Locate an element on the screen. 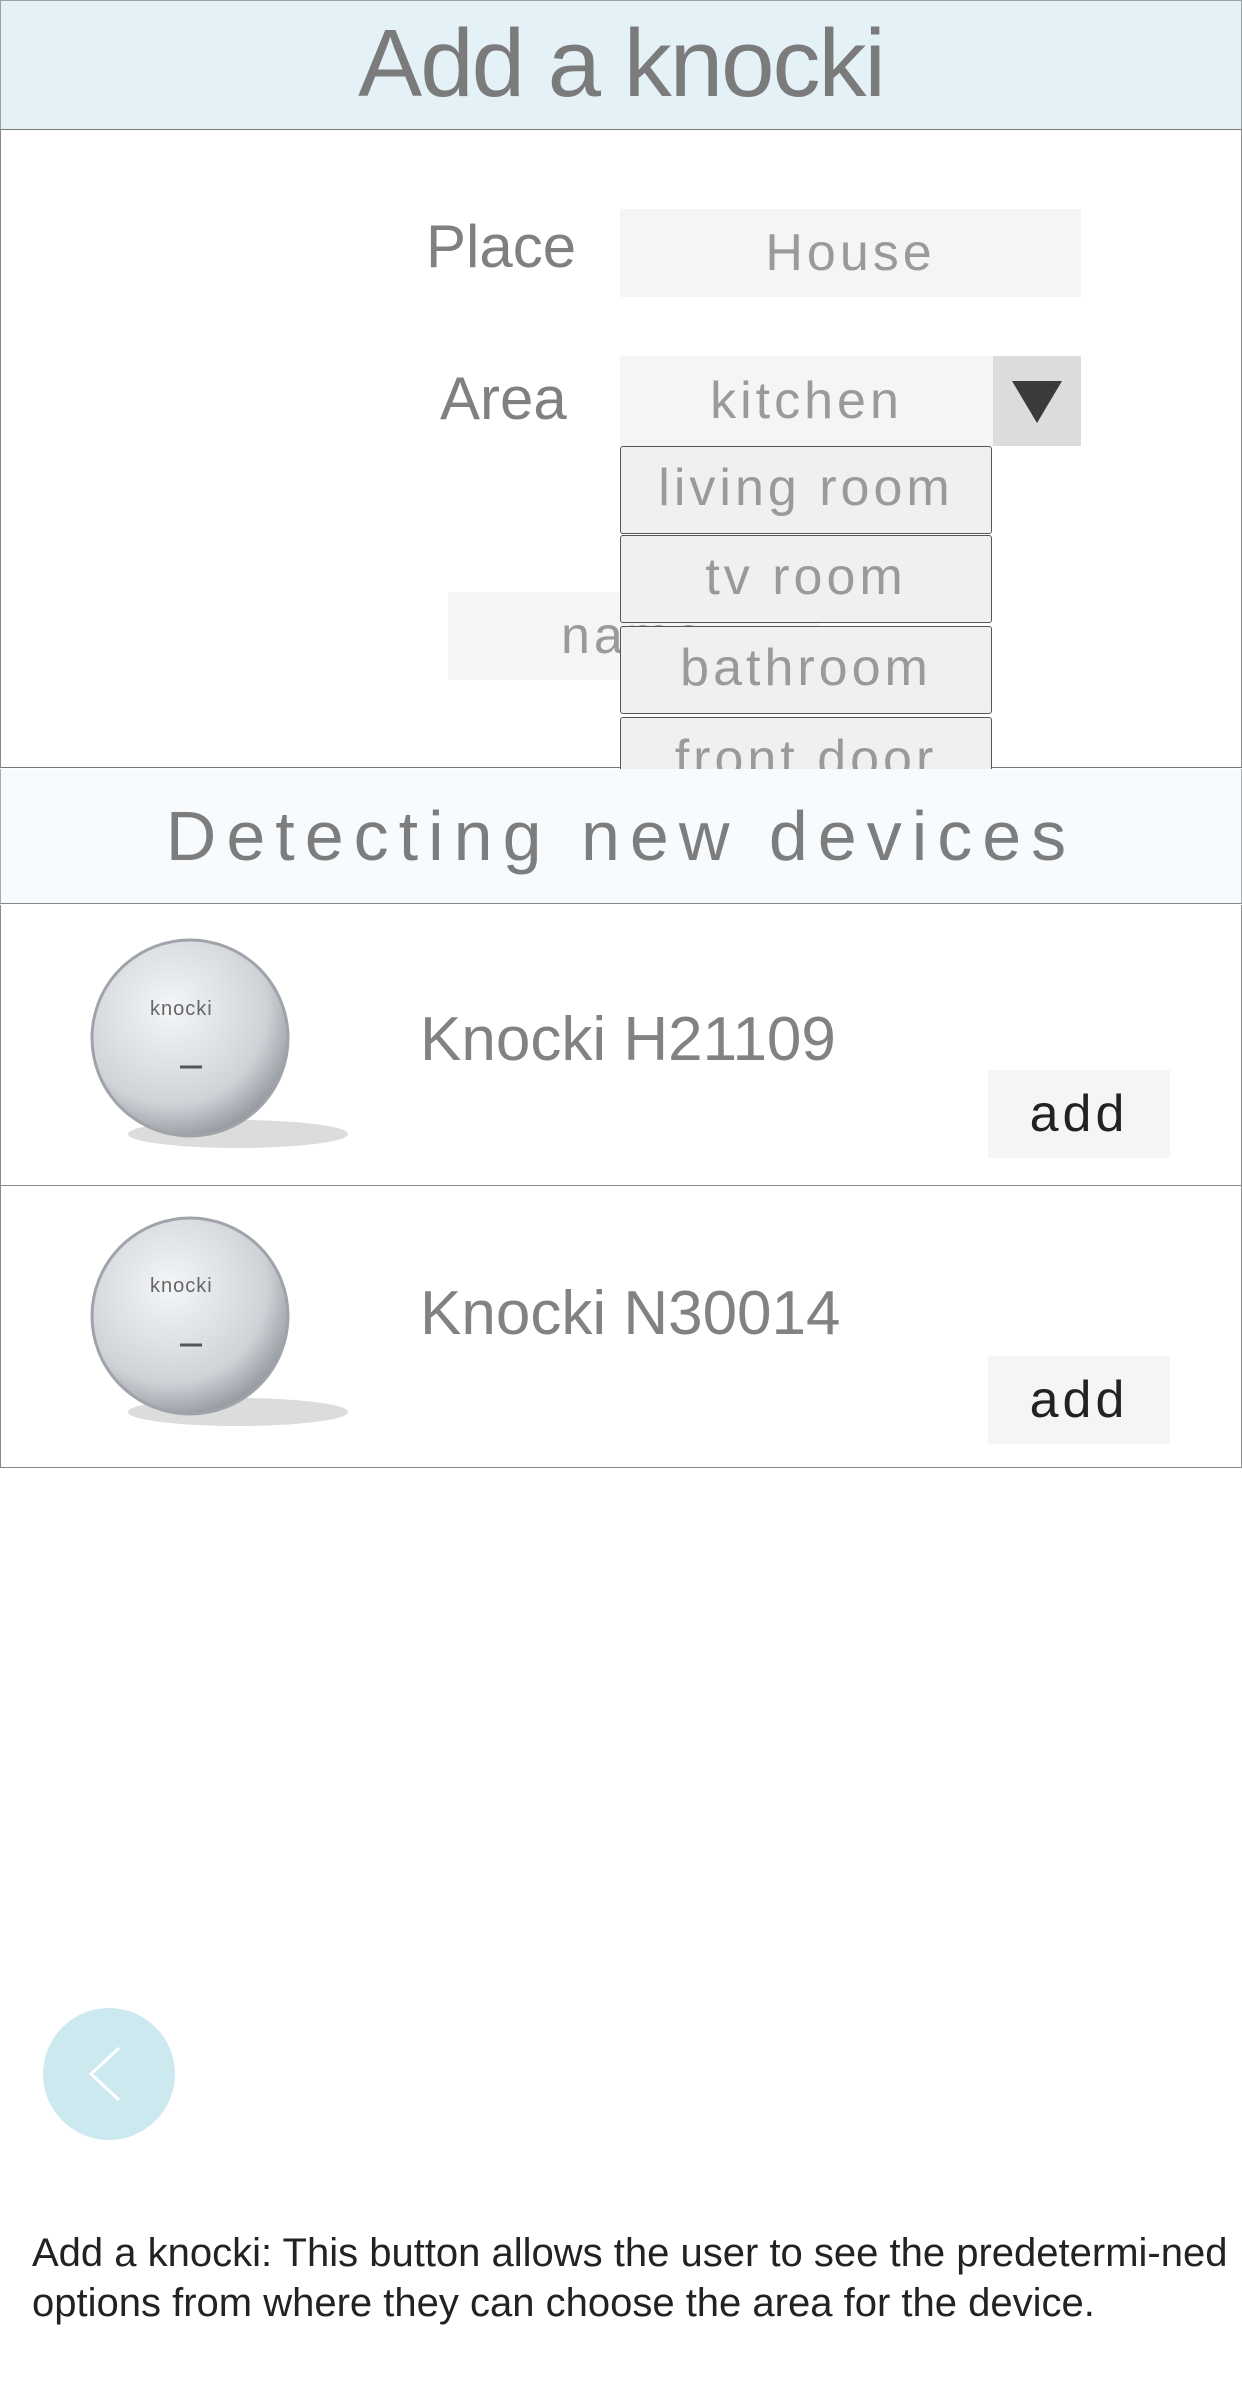 The image size is (1242, 2408). place-field: House is located at coordinates (850, 253).